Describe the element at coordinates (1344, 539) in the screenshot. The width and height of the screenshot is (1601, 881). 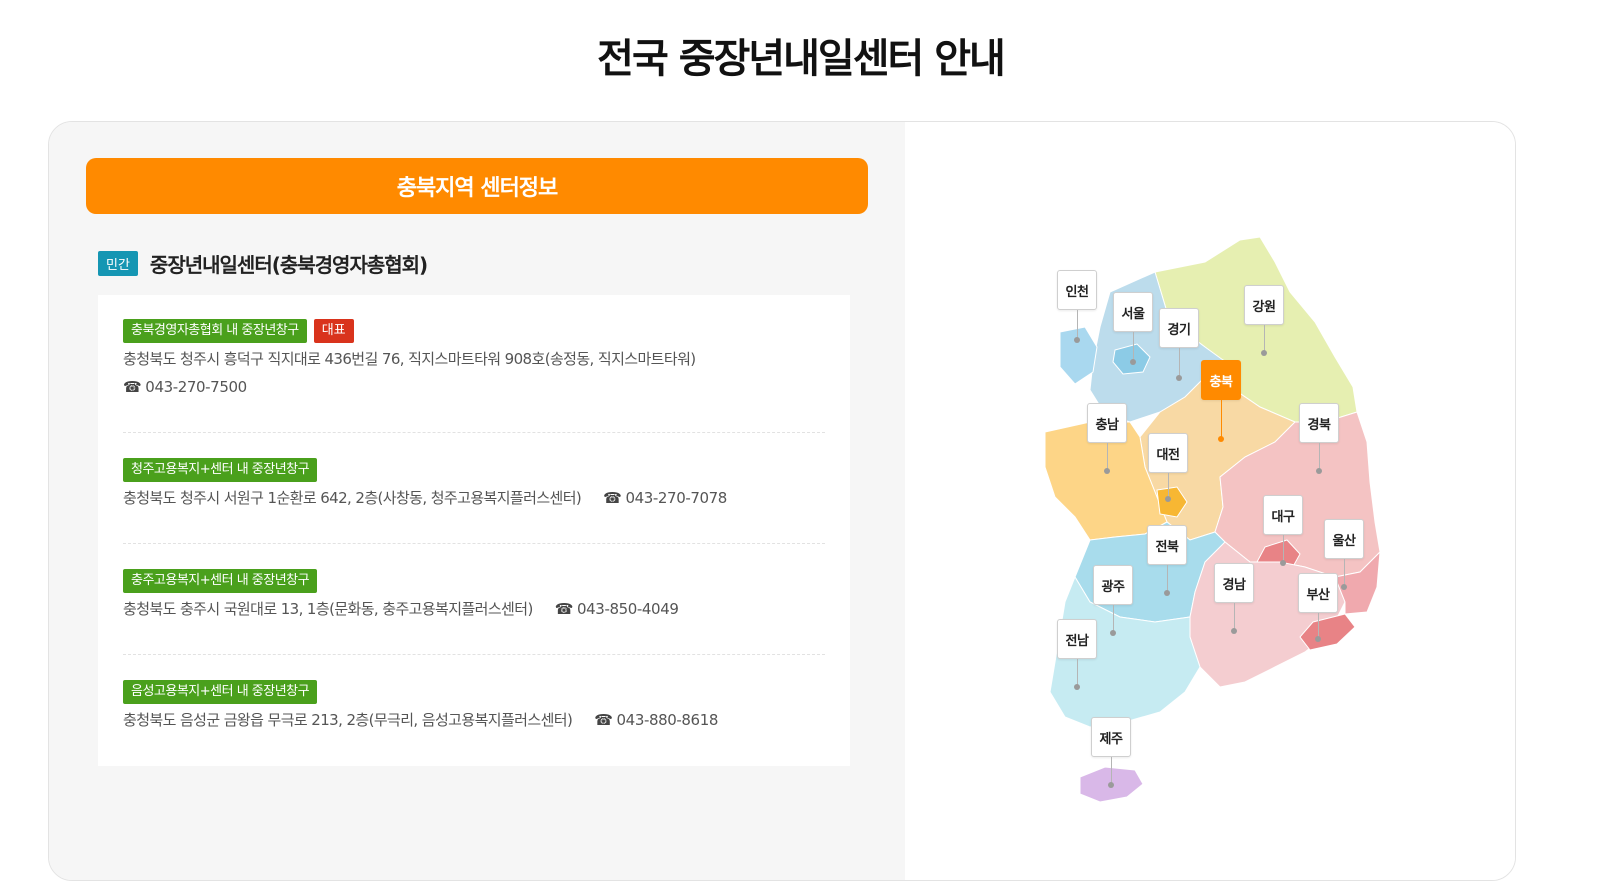
I see `map-label-ulsan: 울산` at that location.